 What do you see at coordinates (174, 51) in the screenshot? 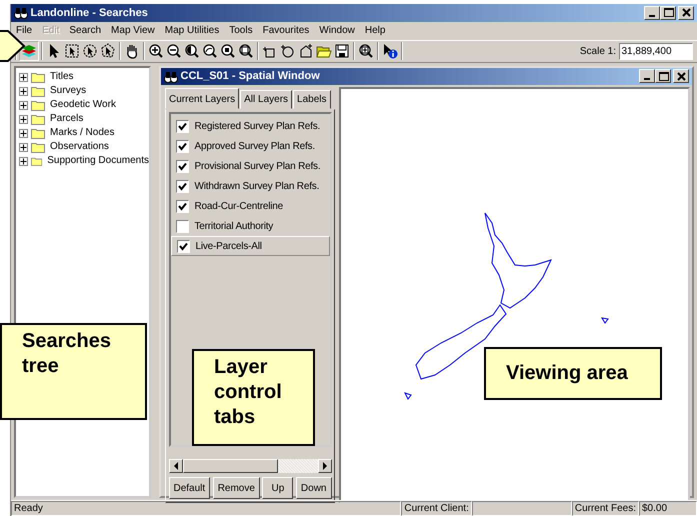
I see `zoom-out-icon` at bounding box center [174, 51].